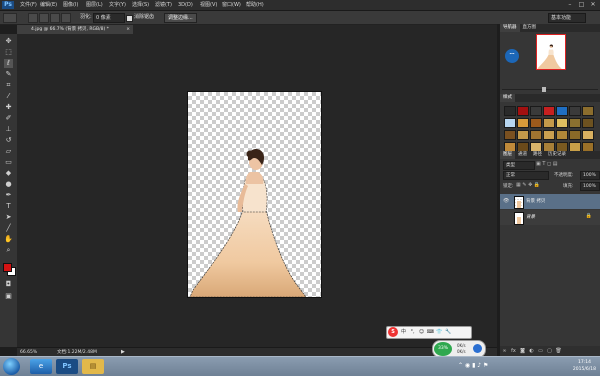 The image size is (600, 376). I want to click on layer-row-background: 背景 🔒, so click(550, 217).